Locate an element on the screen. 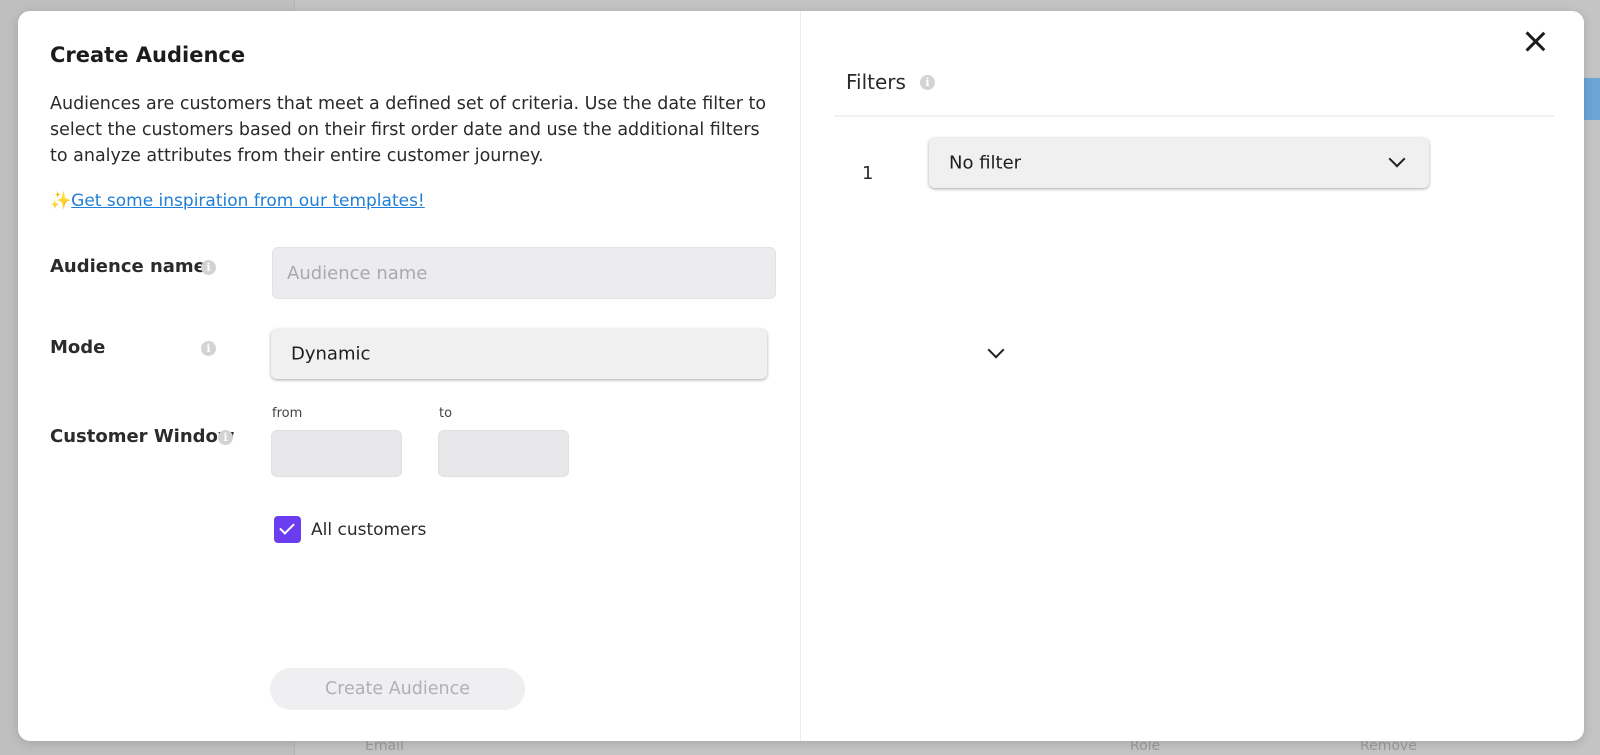  check-icon is located at coordinates (287, 527).